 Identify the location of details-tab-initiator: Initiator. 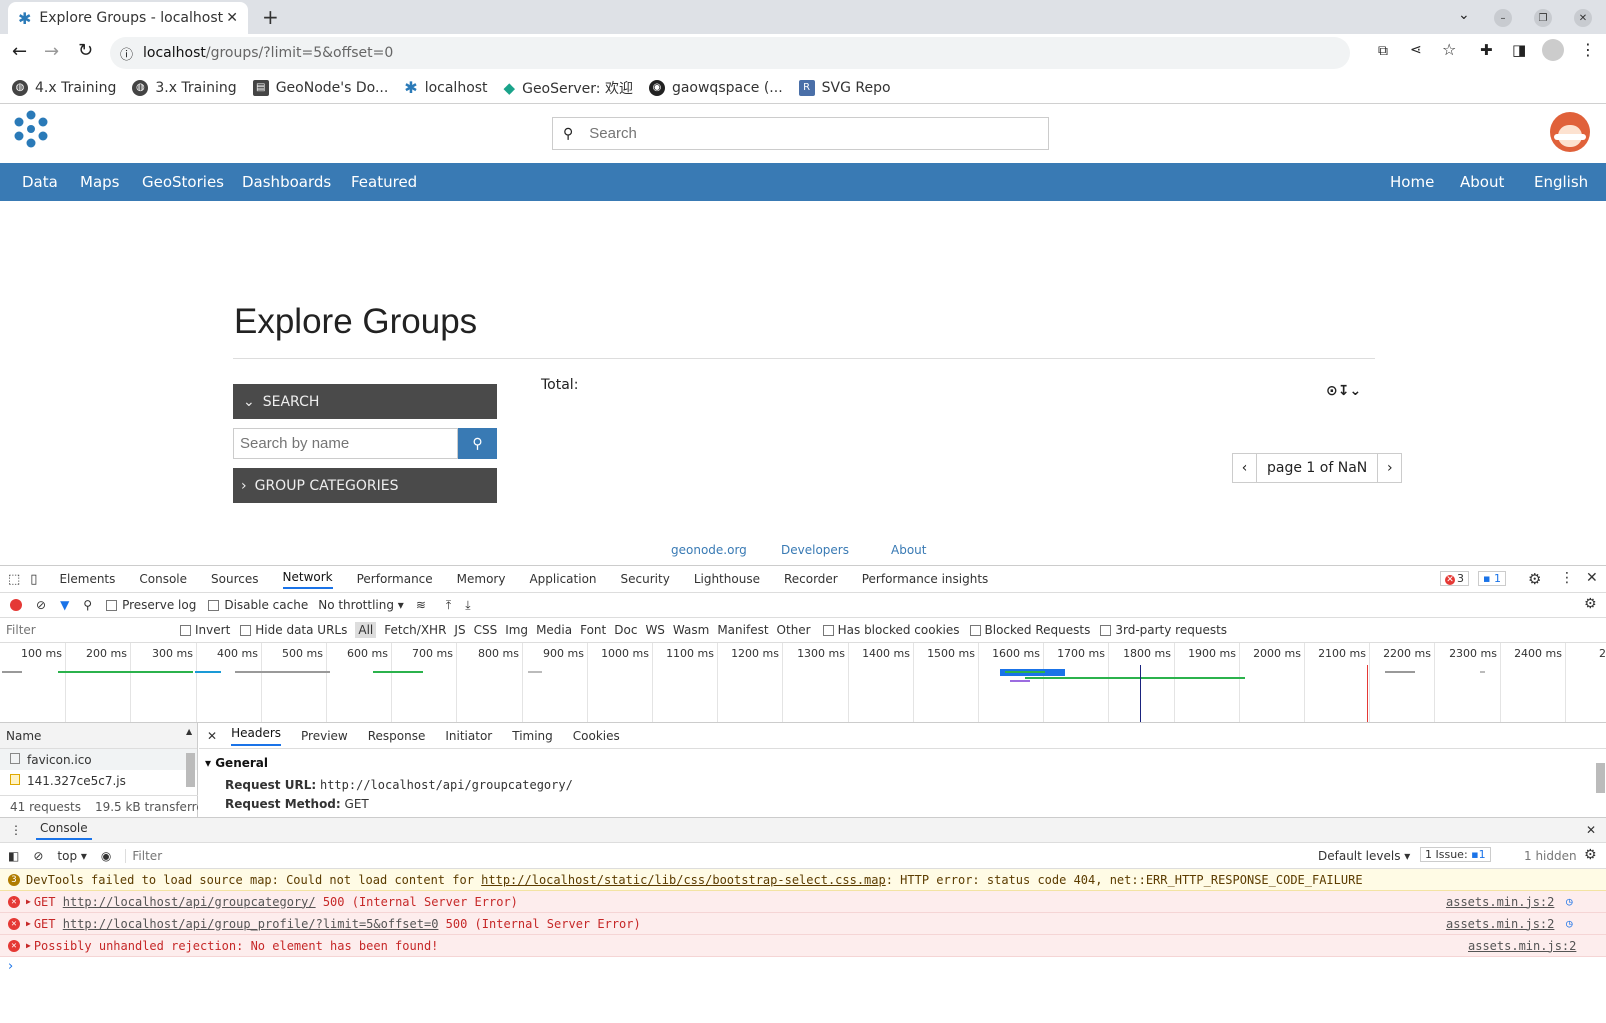
(468, 736).